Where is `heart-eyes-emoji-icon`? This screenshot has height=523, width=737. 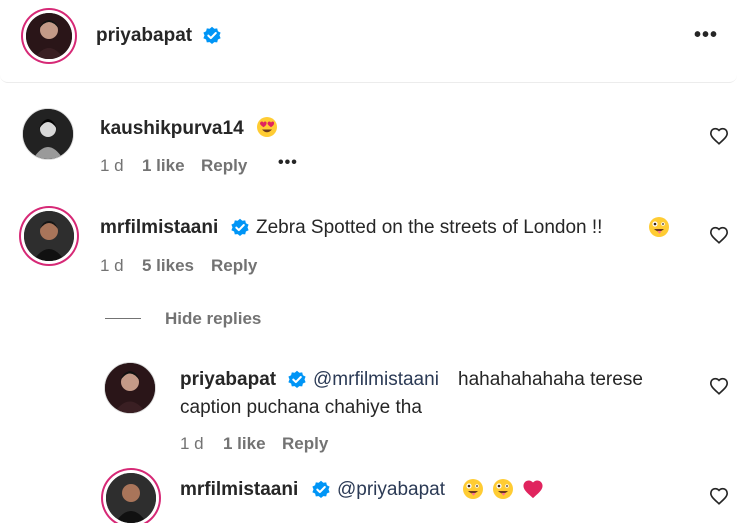
heart-eyes-emoji-icon is located at coordinates (267, 129).